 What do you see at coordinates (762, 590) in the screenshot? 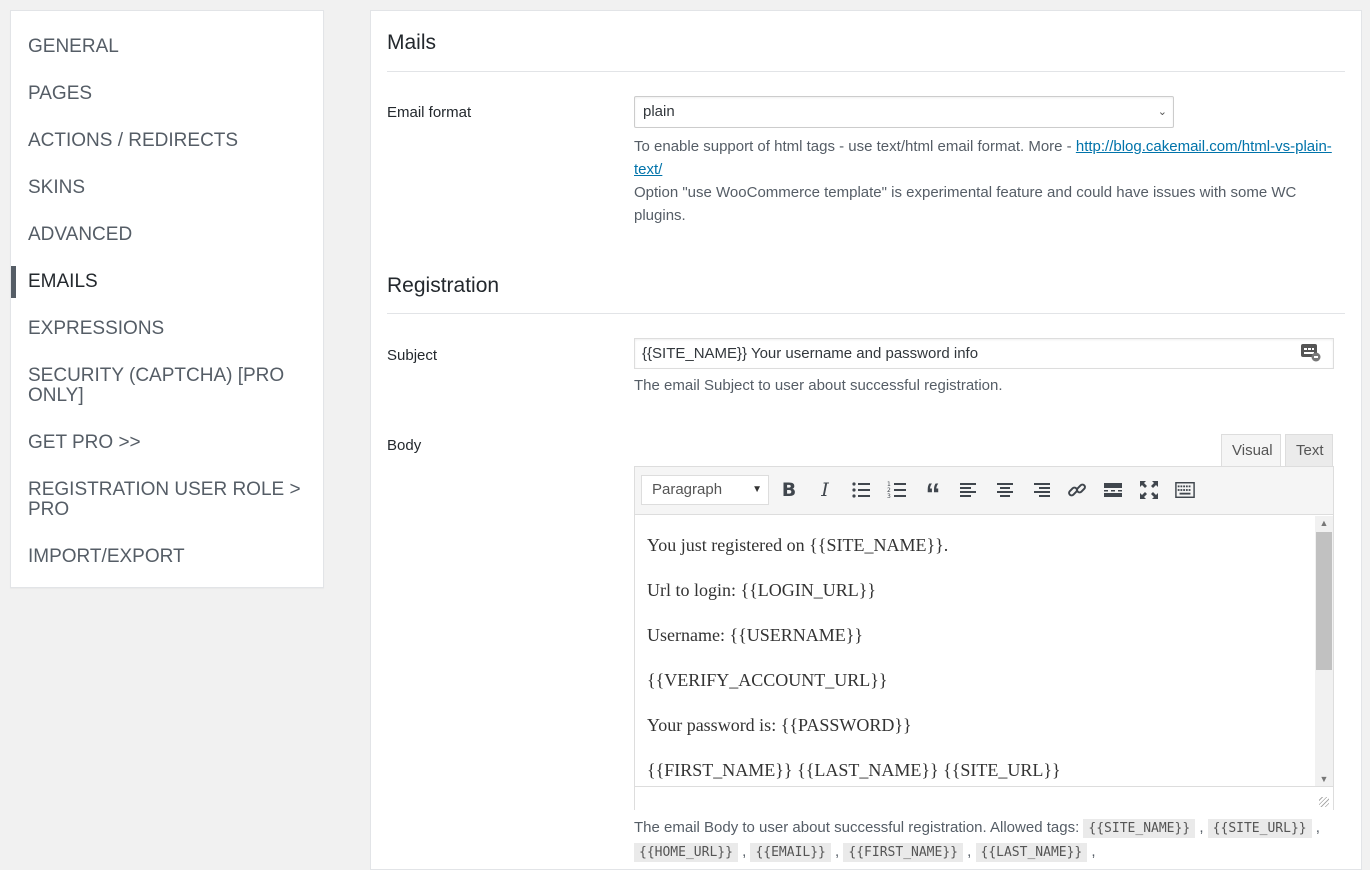
I see `body-line: Url to login: {{LOGIN_URL}}` at bounding box center [762, 590].